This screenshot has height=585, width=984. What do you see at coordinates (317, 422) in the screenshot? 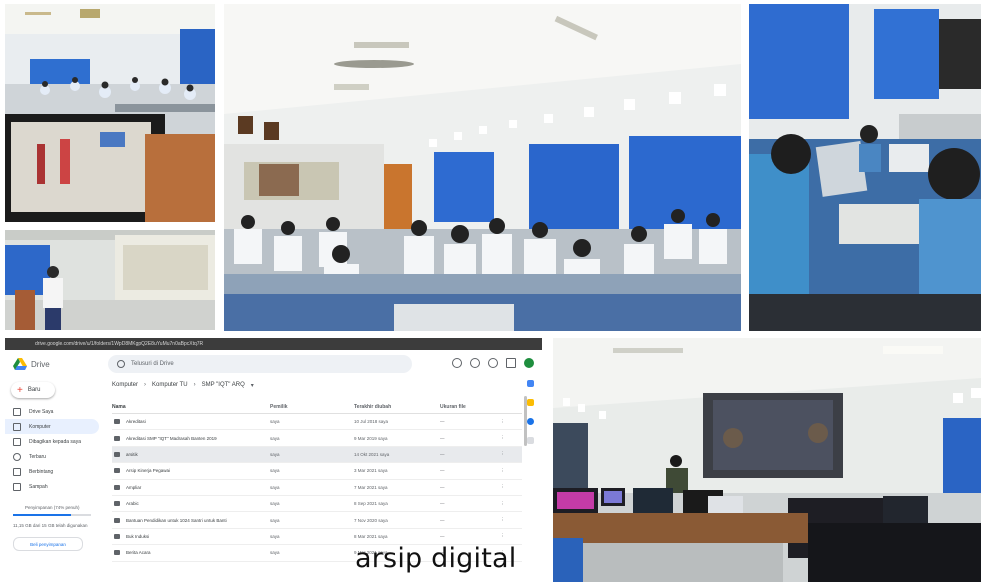
I see `table-row: Akreditasi saya 10 Jul 2018 saya — ⋮` at bounding box center [317, 422].